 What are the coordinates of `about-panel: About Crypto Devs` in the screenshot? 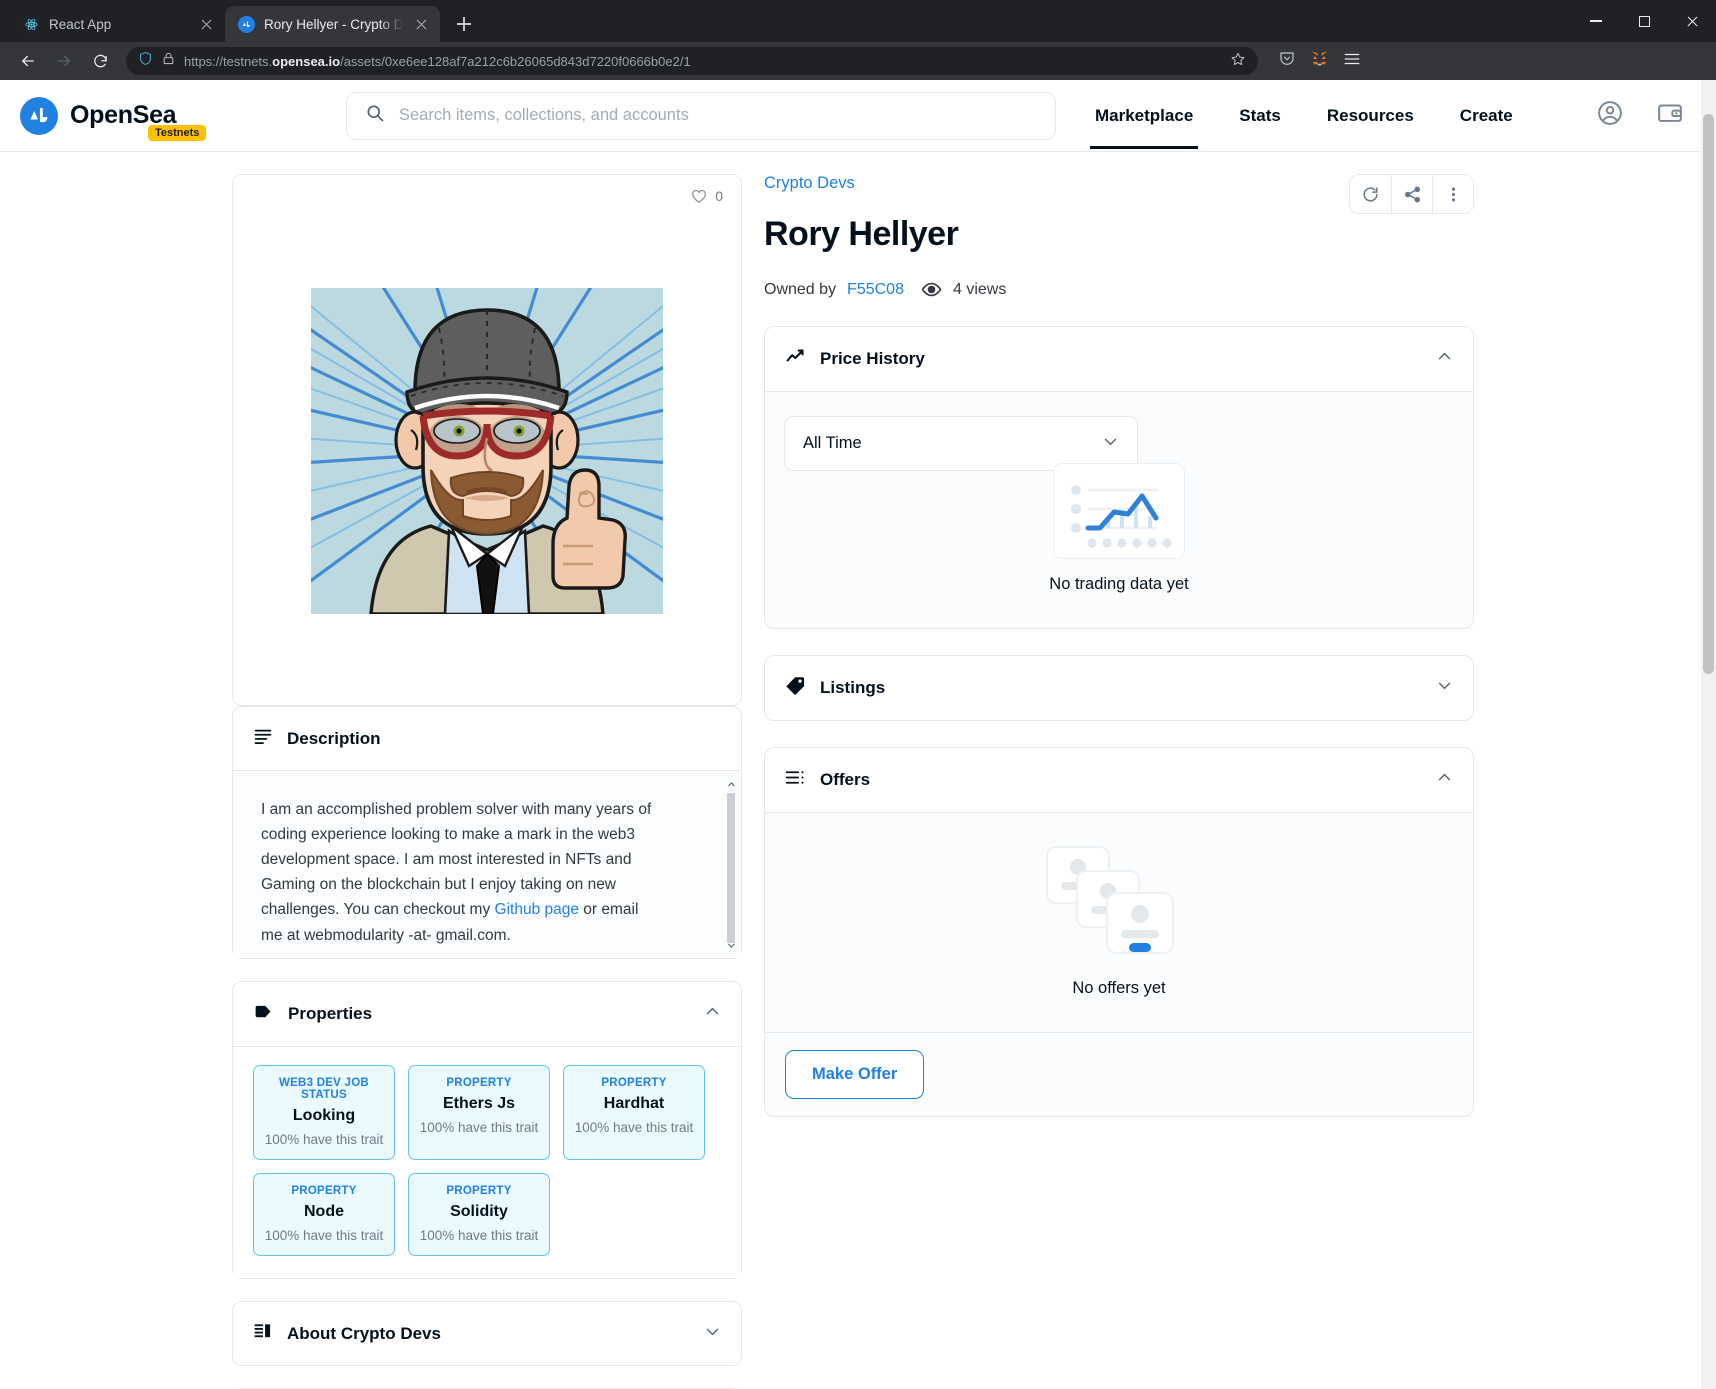 It's located at (487, 1333).